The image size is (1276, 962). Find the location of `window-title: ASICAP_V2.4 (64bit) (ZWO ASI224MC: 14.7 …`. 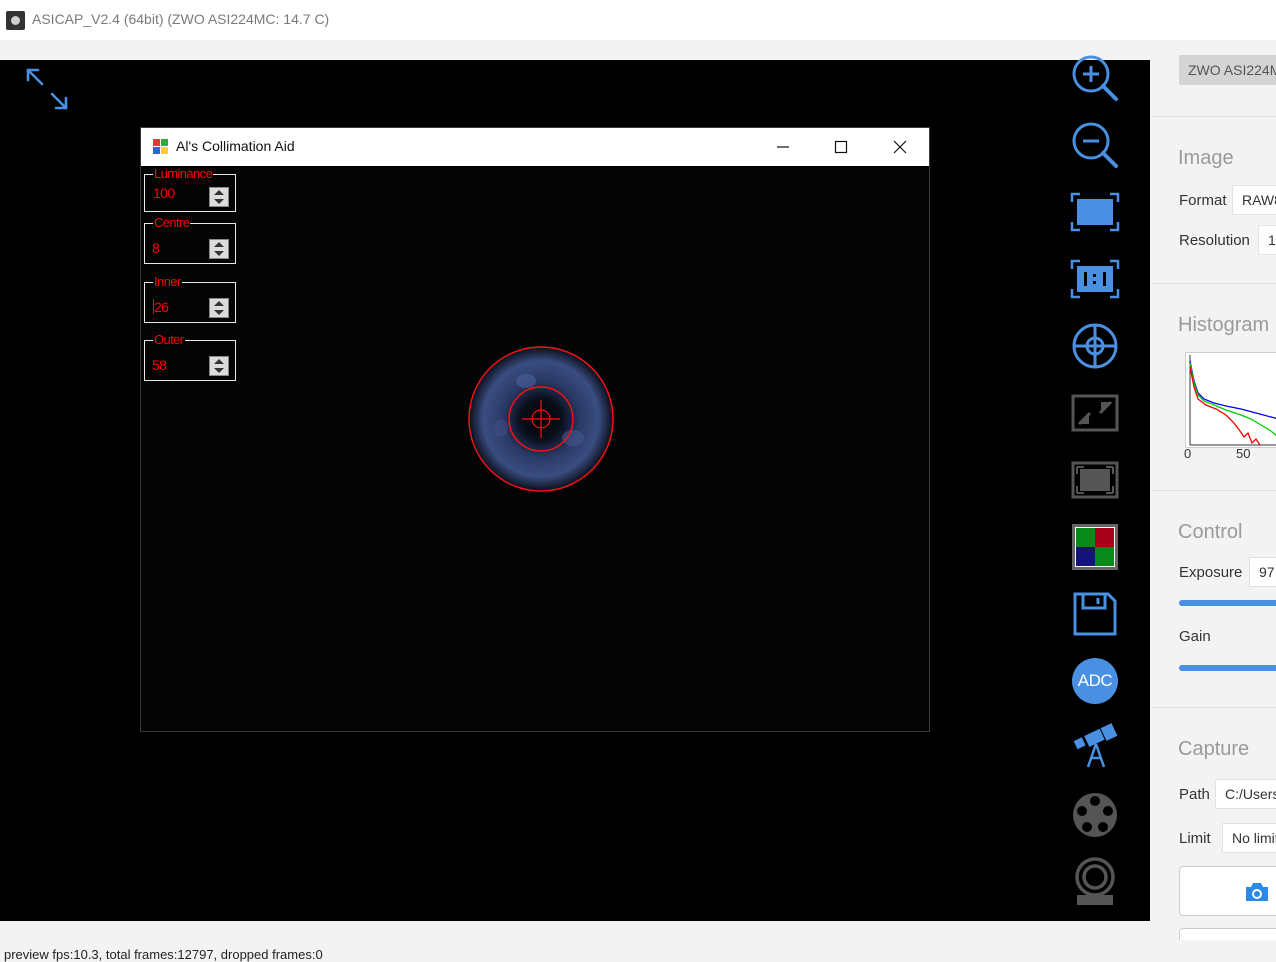

window-title: ASICAP_V2.4 (64bit) (ZWO ASI224MC: 14.7 … is located at coordinates (181, 19).